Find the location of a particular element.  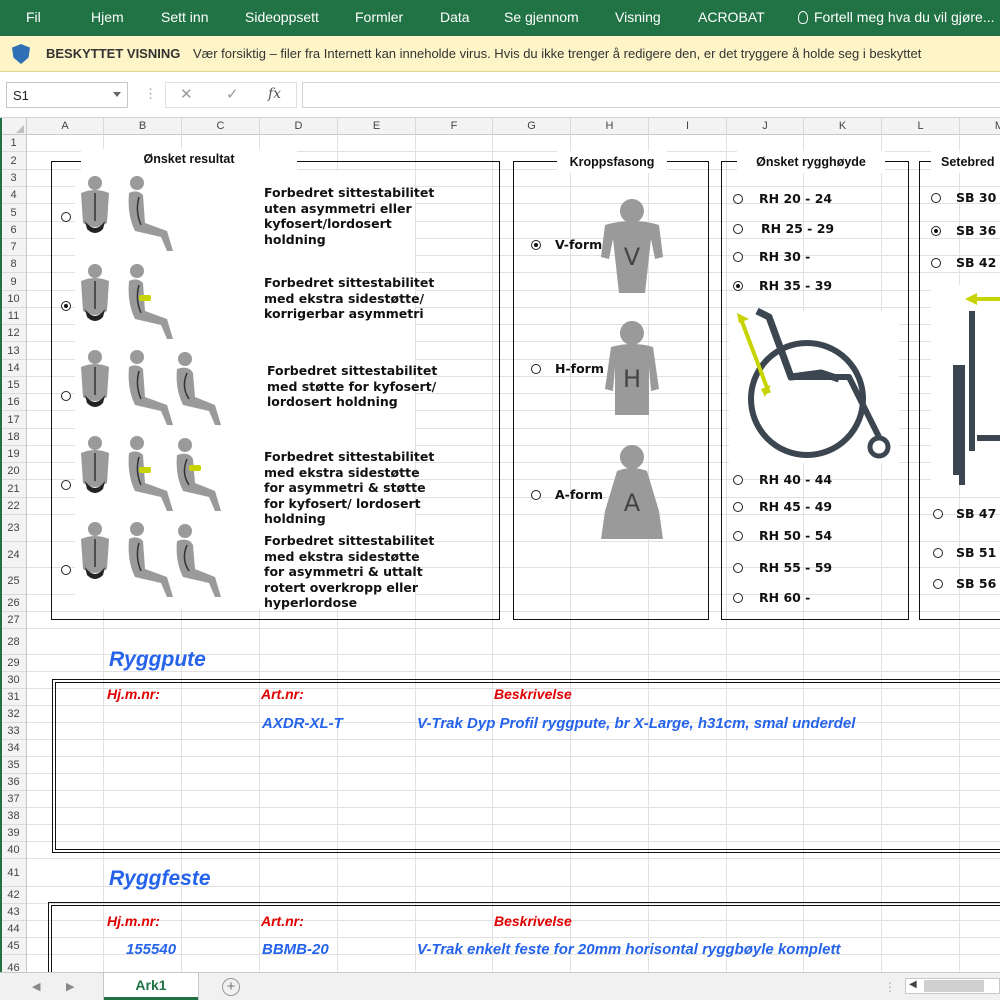

tab-fil: Fil is located at coordinates (33, 17).